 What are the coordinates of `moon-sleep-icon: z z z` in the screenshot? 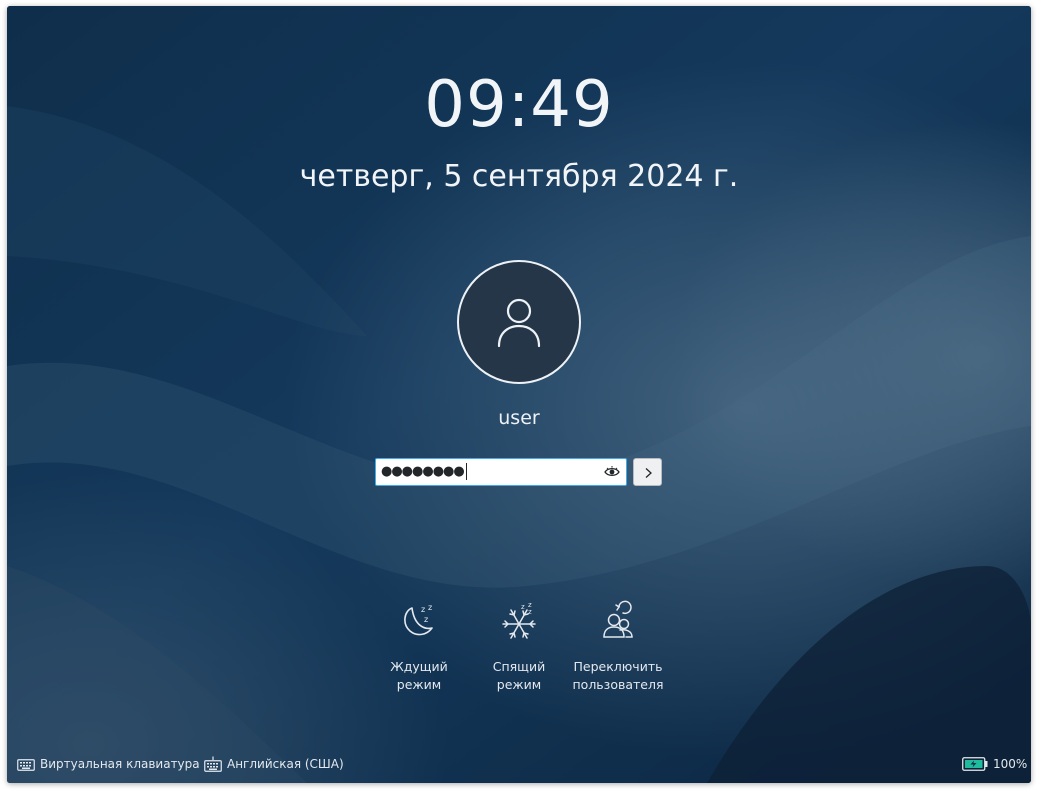 It's located at (418, 619).